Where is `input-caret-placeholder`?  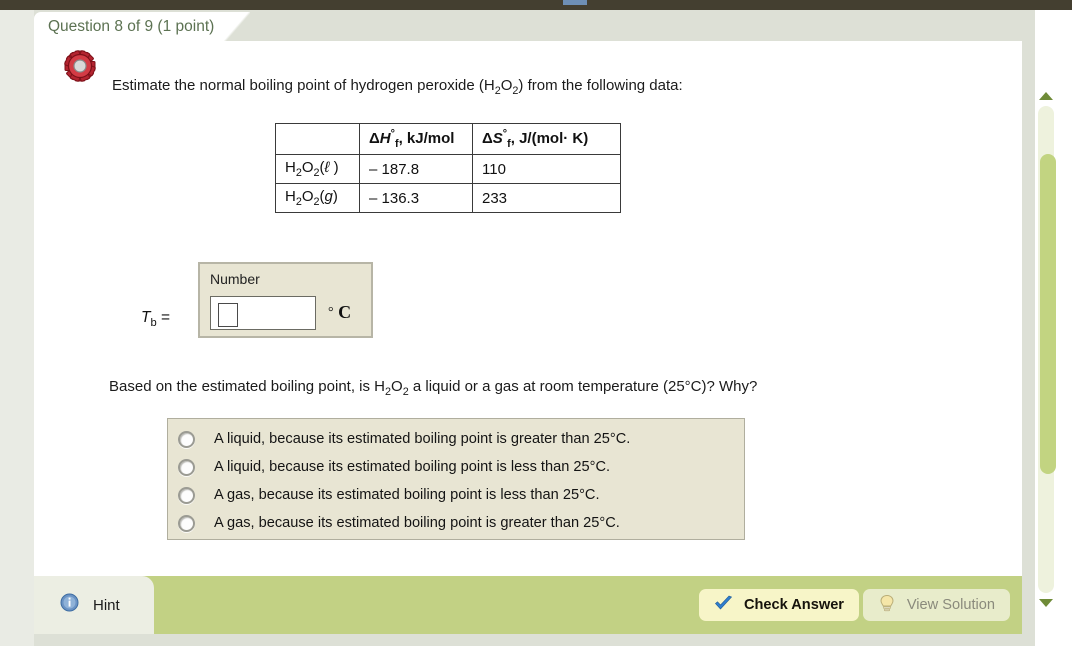 input-caret-placeholder is located at coordinates (228, 315).